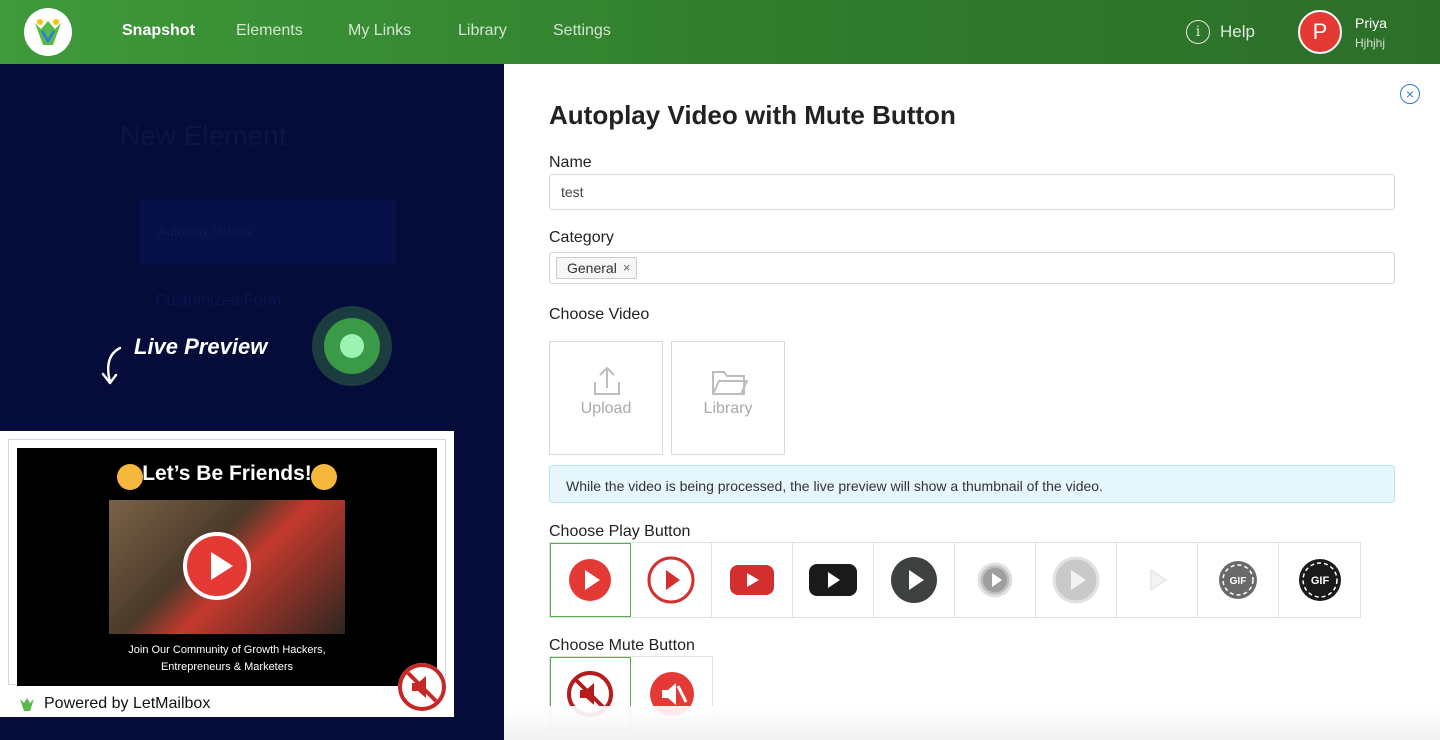 The width and height of the screenshot is (1440, 740). Describe the element at coordinates (227, 667) in the screenshot. I see `video-caption-line-2: Entrepreneurs & Marketers` at that location.